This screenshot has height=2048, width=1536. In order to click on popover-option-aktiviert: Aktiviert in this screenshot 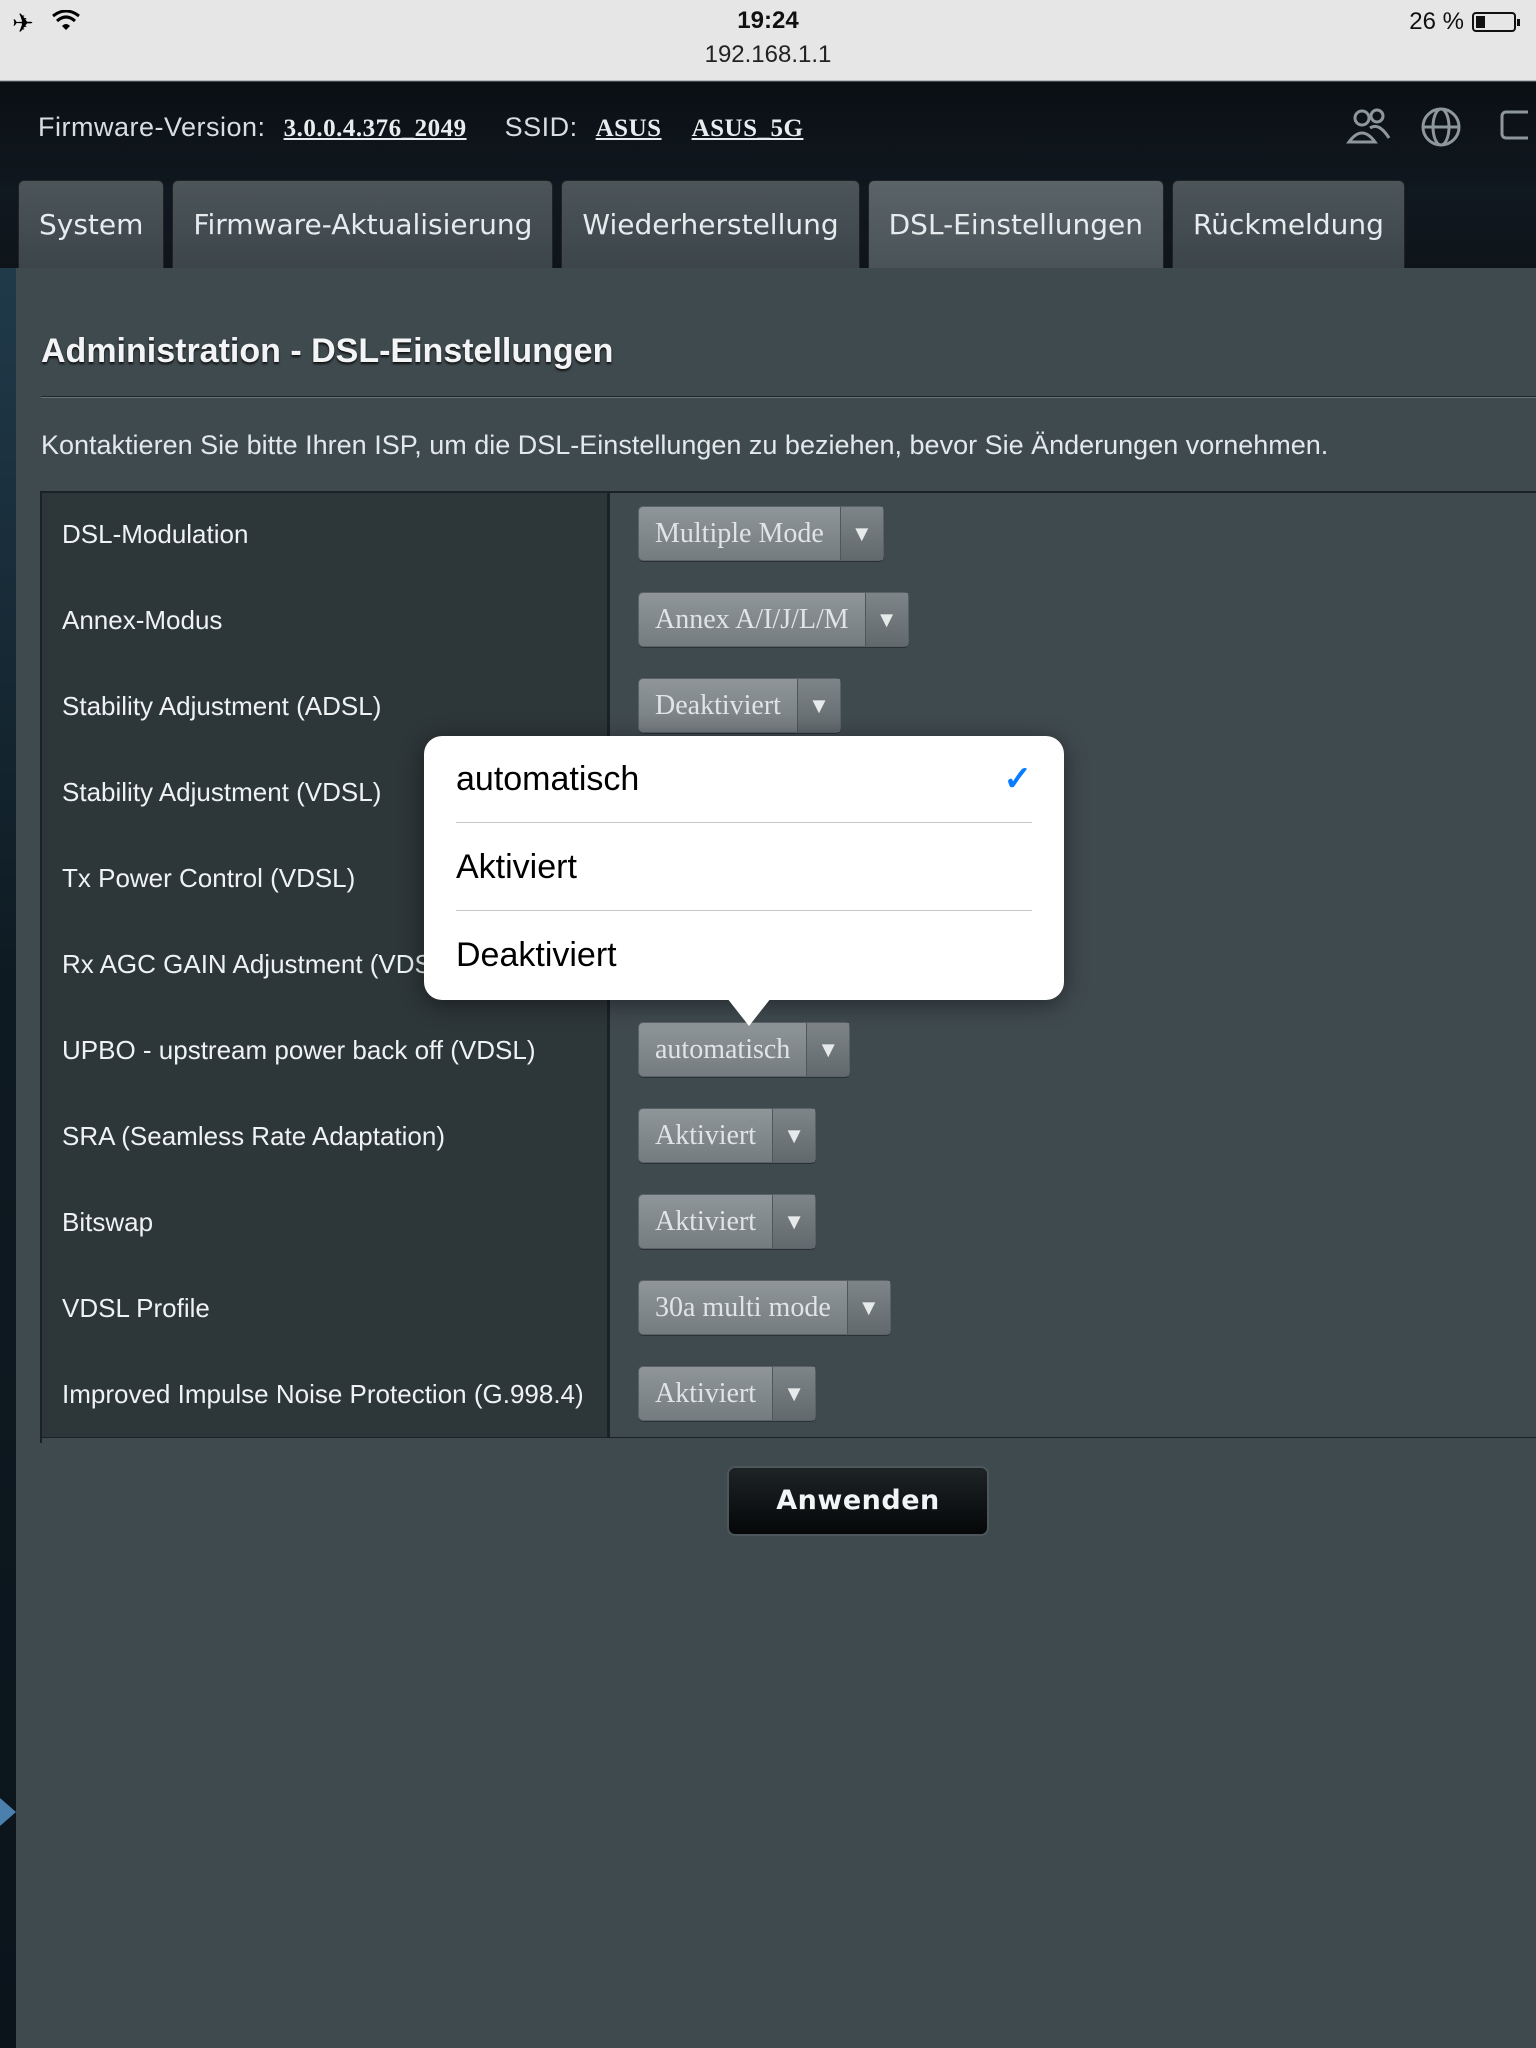, I will do `click(744, 867)`.